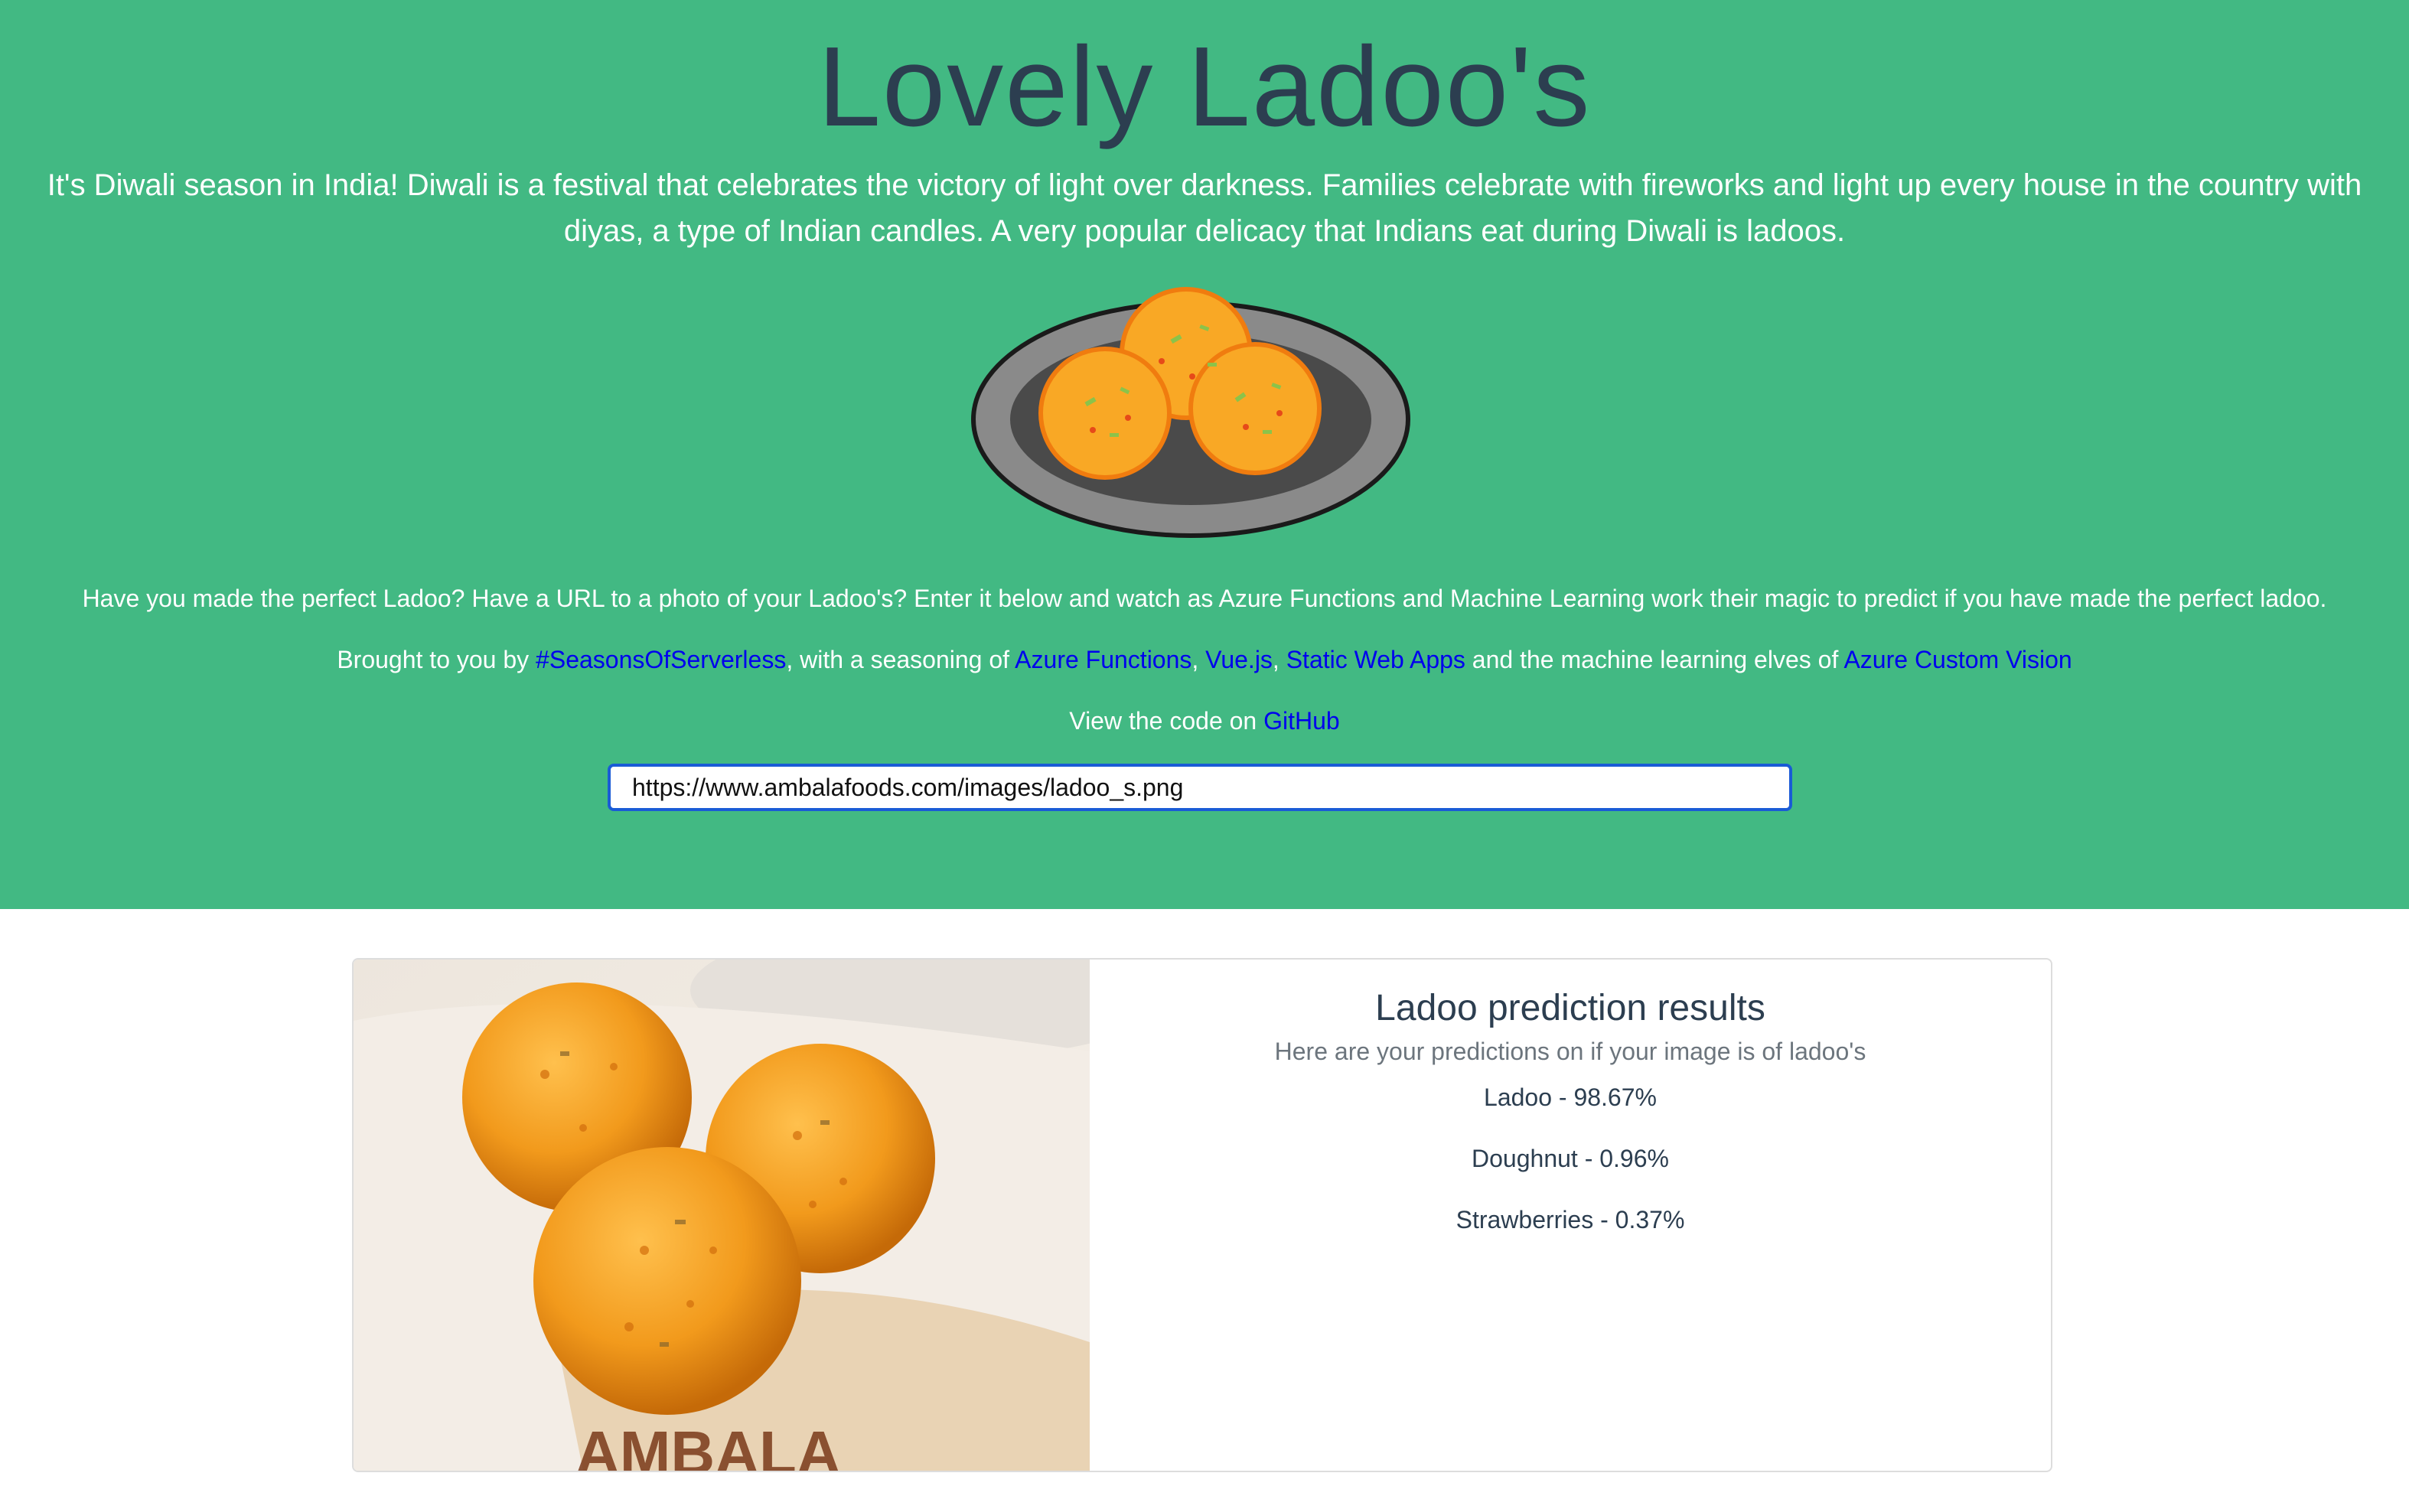 This screenshot has width=2409, height=1512. What do you see at coordinates (1570, 1220) in the screenshot?
I see `prediction-item: Strawberries - 0.37%` at bounding box center [1570, 1220].